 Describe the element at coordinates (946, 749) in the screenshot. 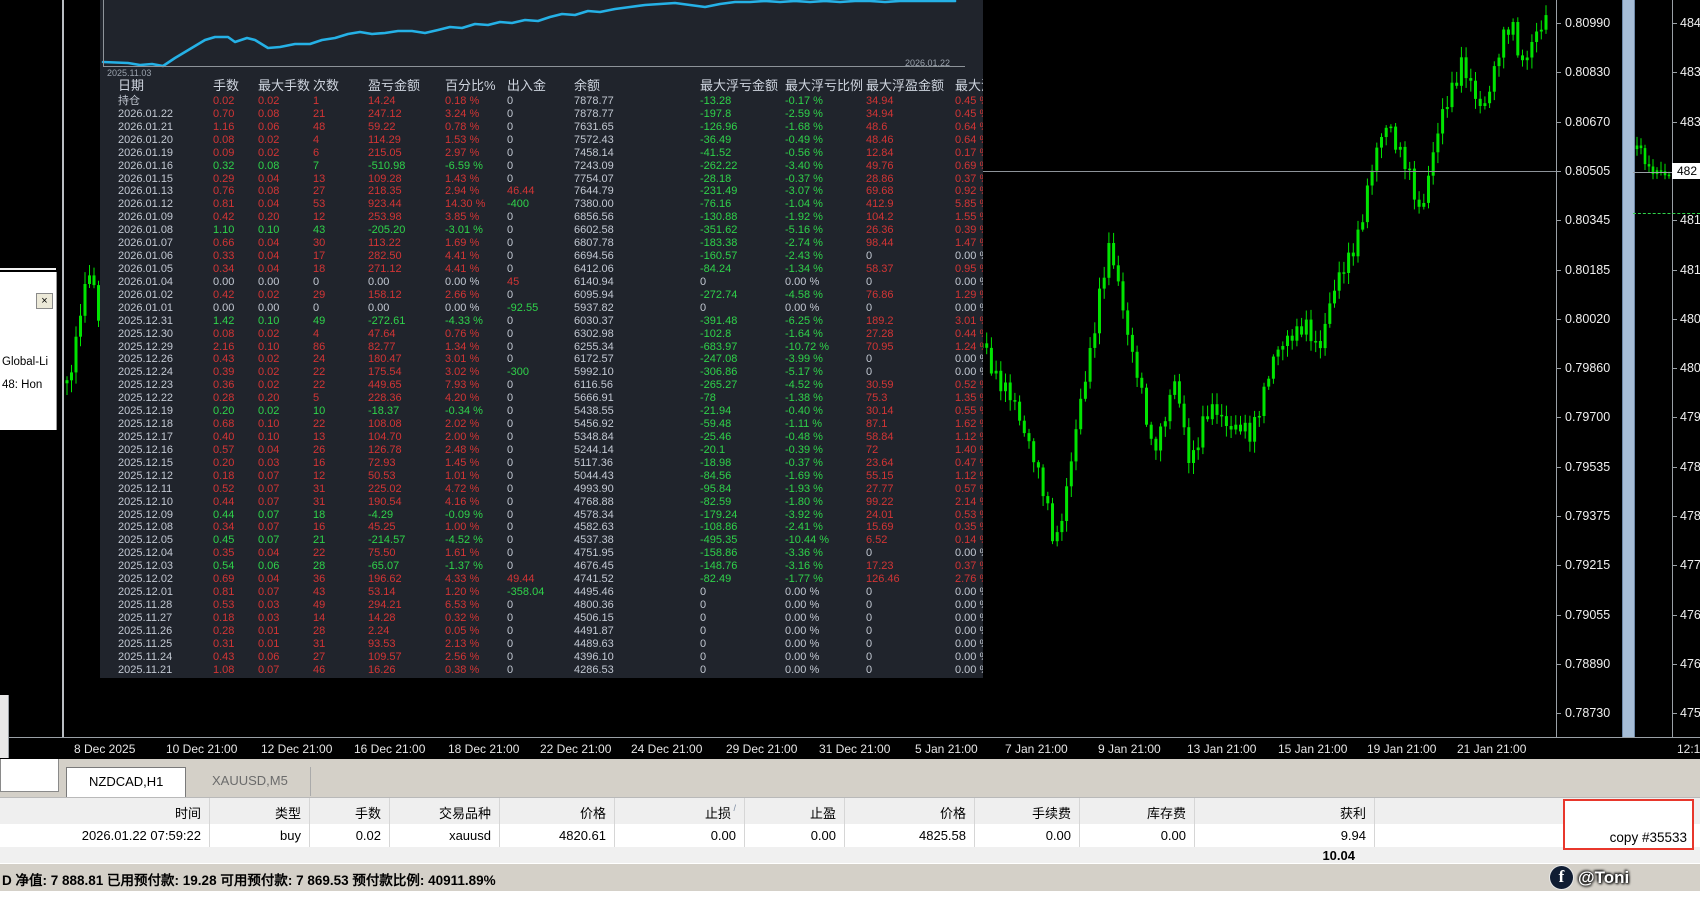

I see `time-label: 5 Jan 21:00` at that location.